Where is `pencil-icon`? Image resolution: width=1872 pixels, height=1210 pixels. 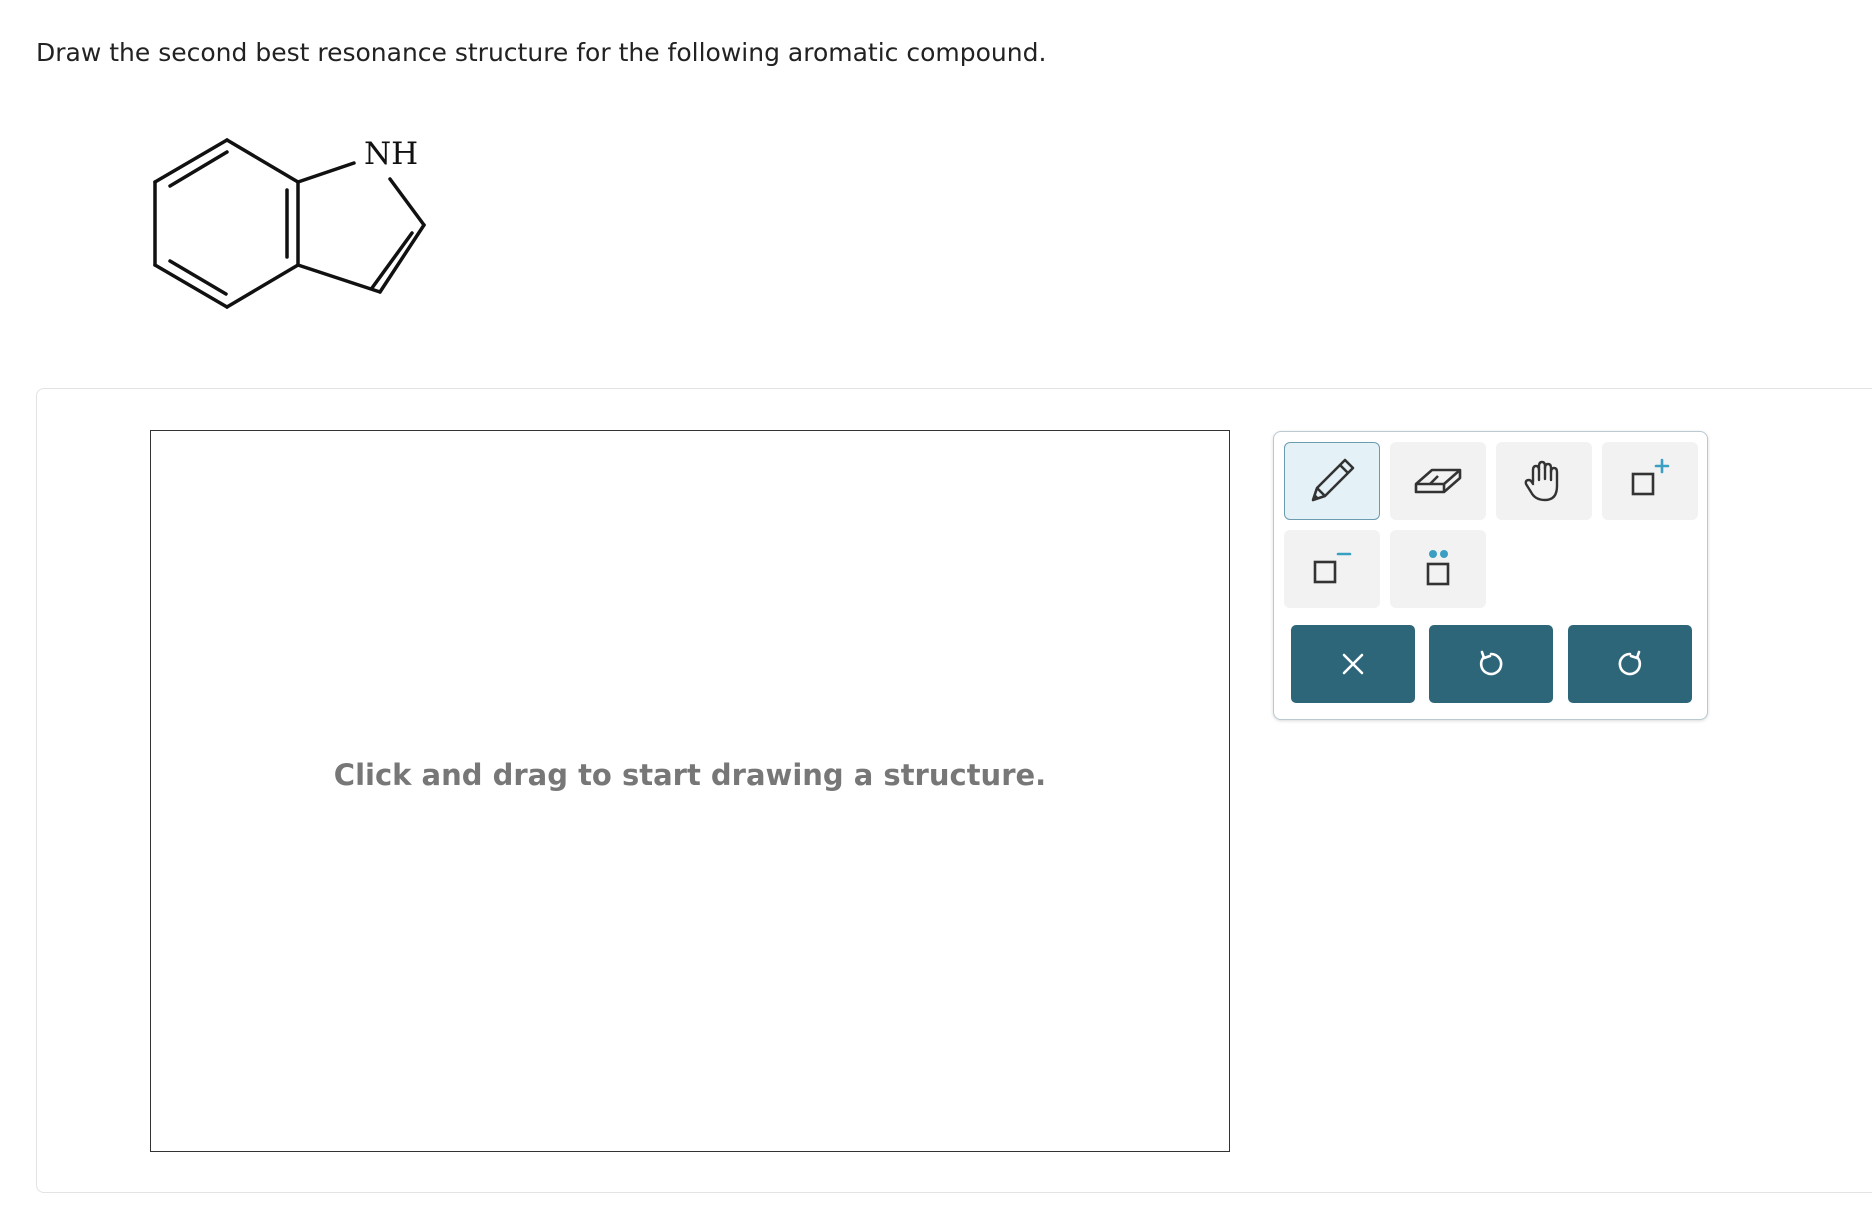 pencil-icon is located at coordinates (1333, 480).